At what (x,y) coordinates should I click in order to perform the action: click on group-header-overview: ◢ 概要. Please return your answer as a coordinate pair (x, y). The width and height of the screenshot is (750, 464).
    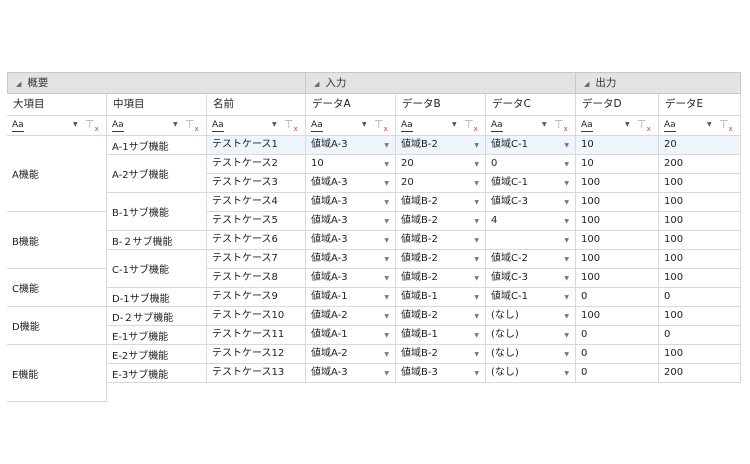
    Looking at the image, I should click on (156, 83).